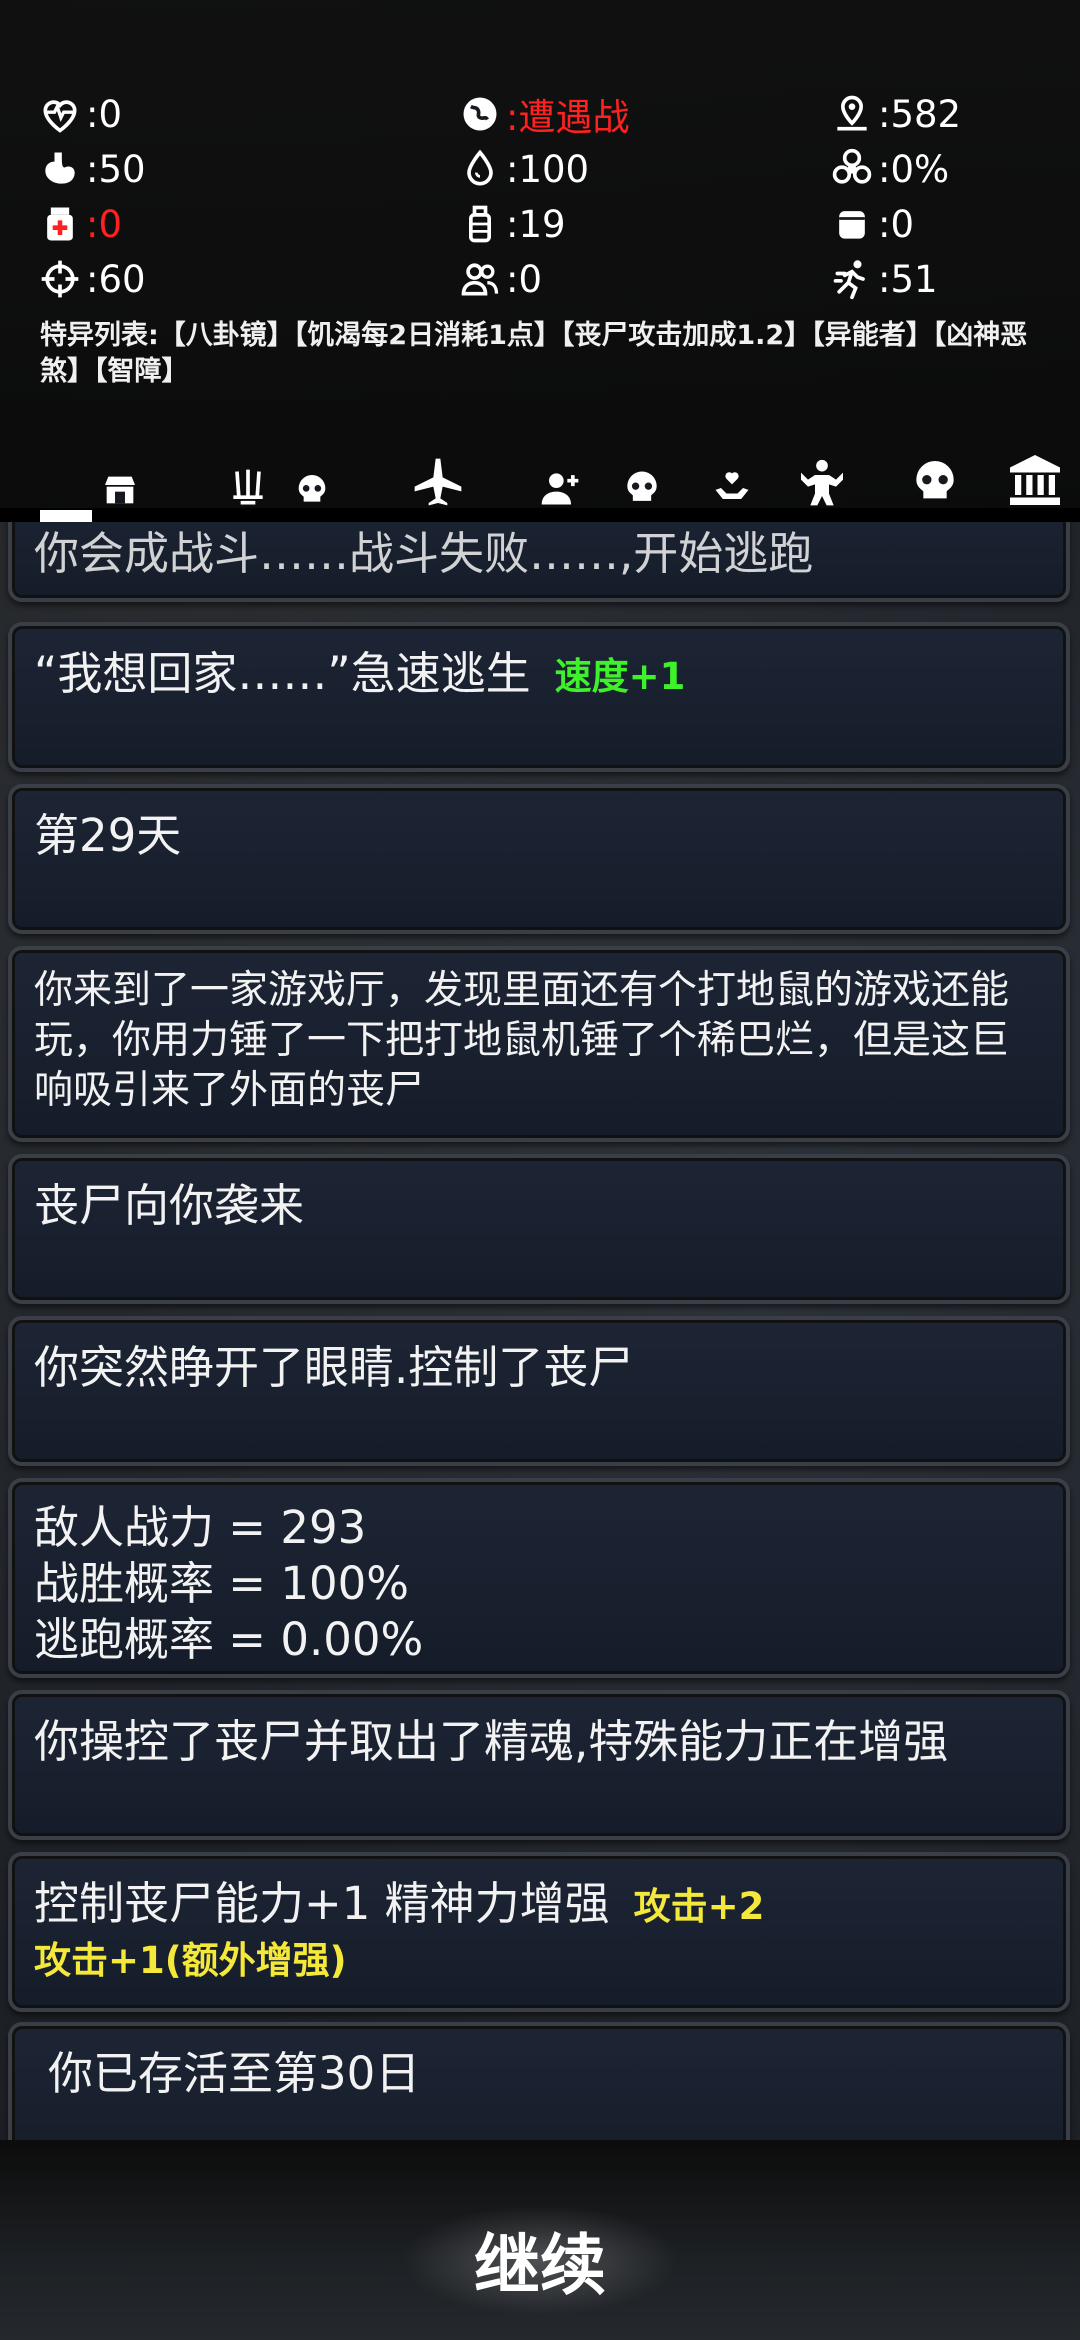 The height and width of the screenshot is (2340, 1080). What do you see at coordinates (480, 224) in the screenshot?
I see `bottle-icon` at bounding box center [480, 224].